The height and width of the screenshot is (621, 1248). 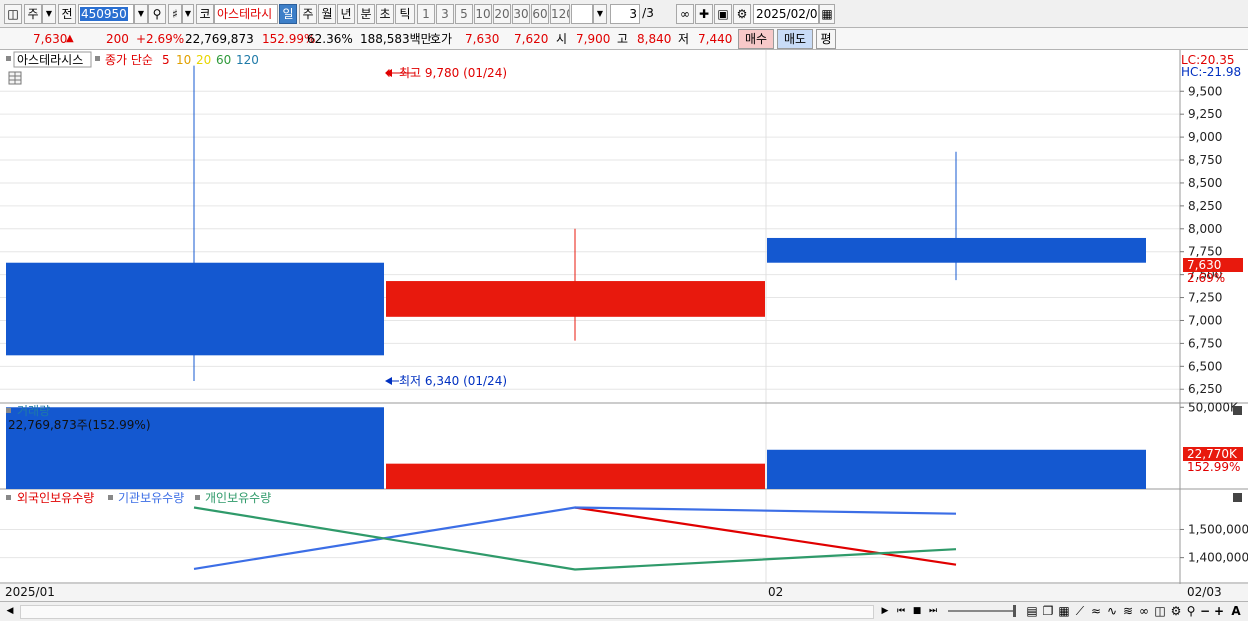 What do you see at coordinates (157, 14) in the screenshot?
I see `search-icon: ⚲` at bounding box center [157, 14].